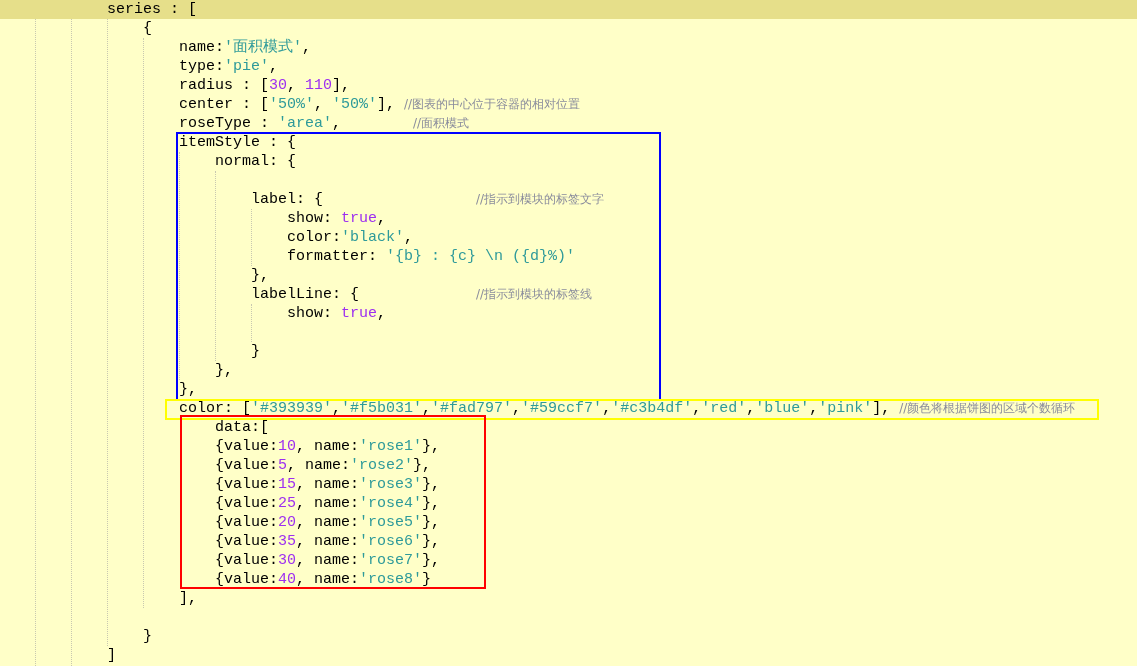  What do you see at coordinates (380, 104) in the screenshot?
I see `code-line: center : ['50%', '50%'], //图表的中心位于容器的相对位置` at bounding box center [380, 104].